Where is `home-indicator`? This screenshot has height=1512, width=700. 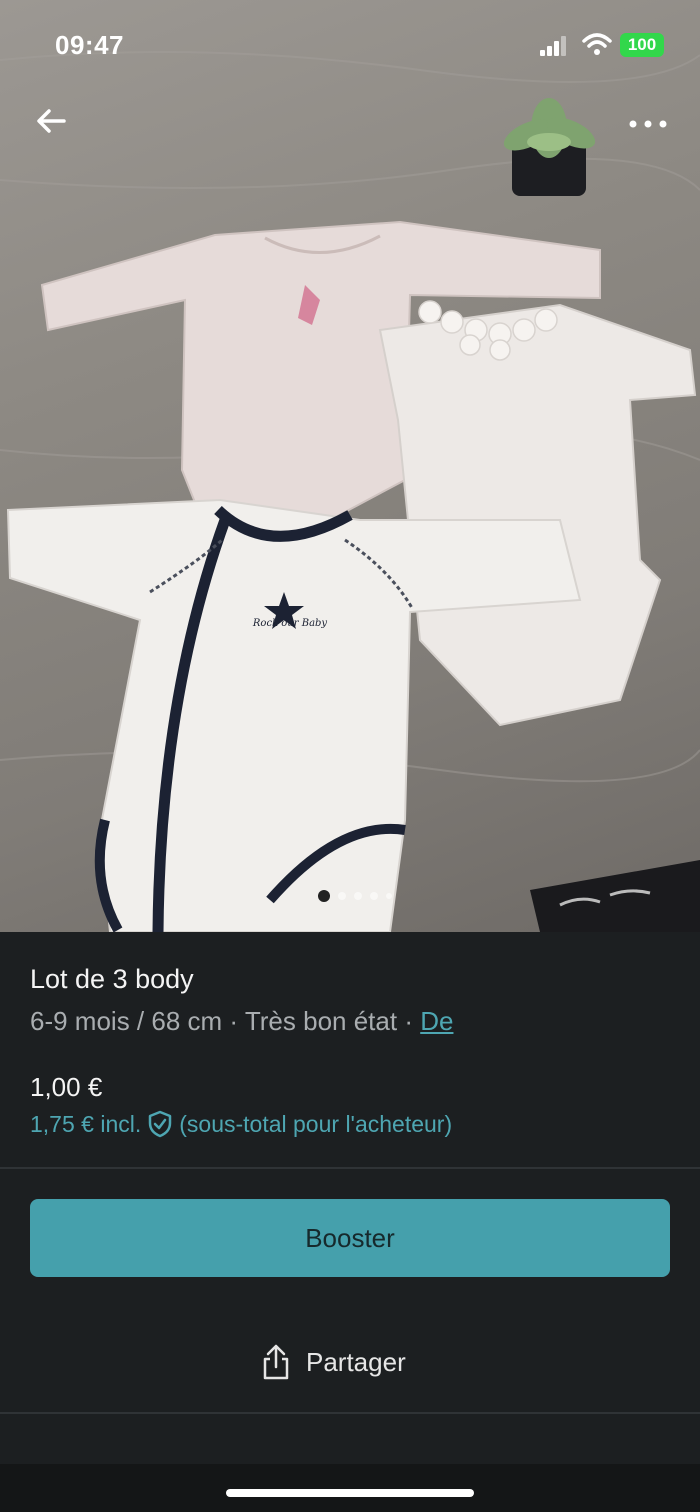
home-indicator is located at coordinates (350, 1493).